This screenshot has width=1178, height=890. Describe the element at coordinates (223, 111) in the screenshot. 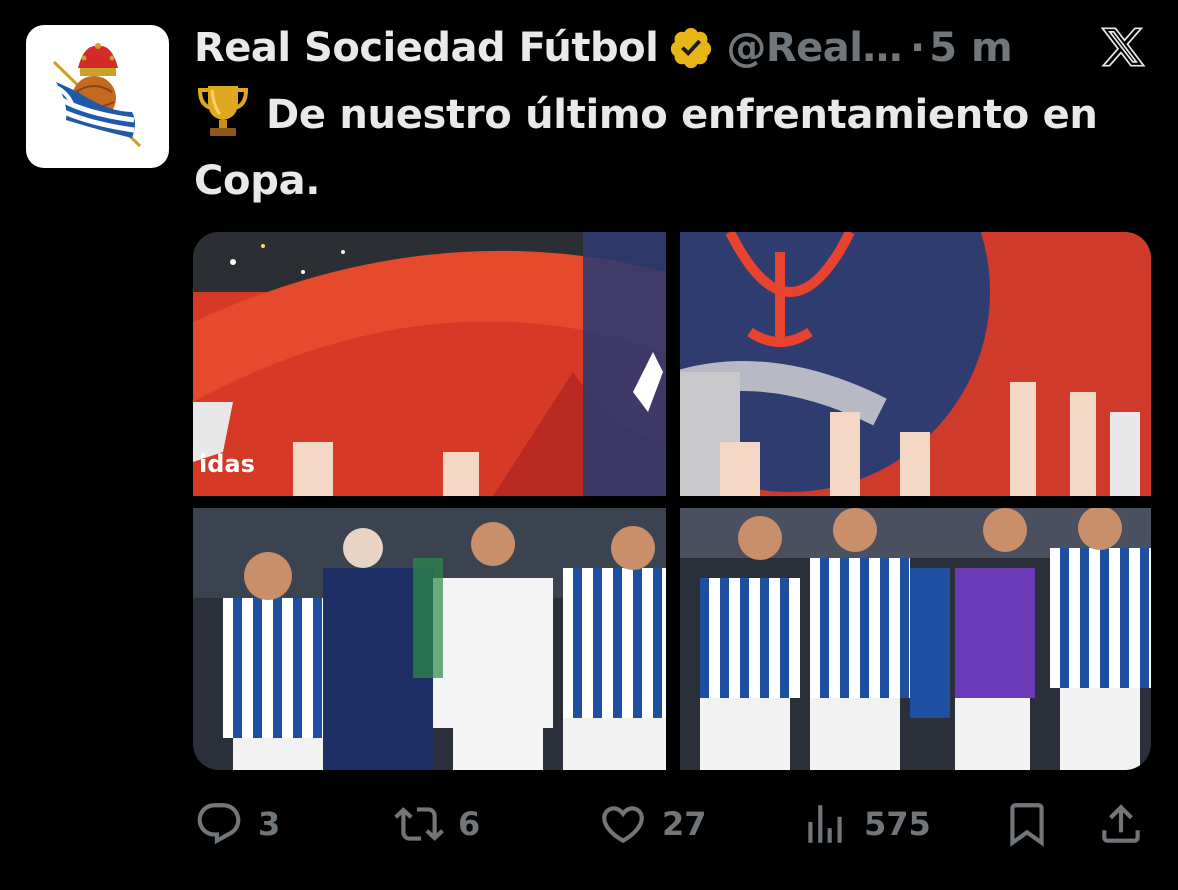

I see `trophy-icon` at that location.